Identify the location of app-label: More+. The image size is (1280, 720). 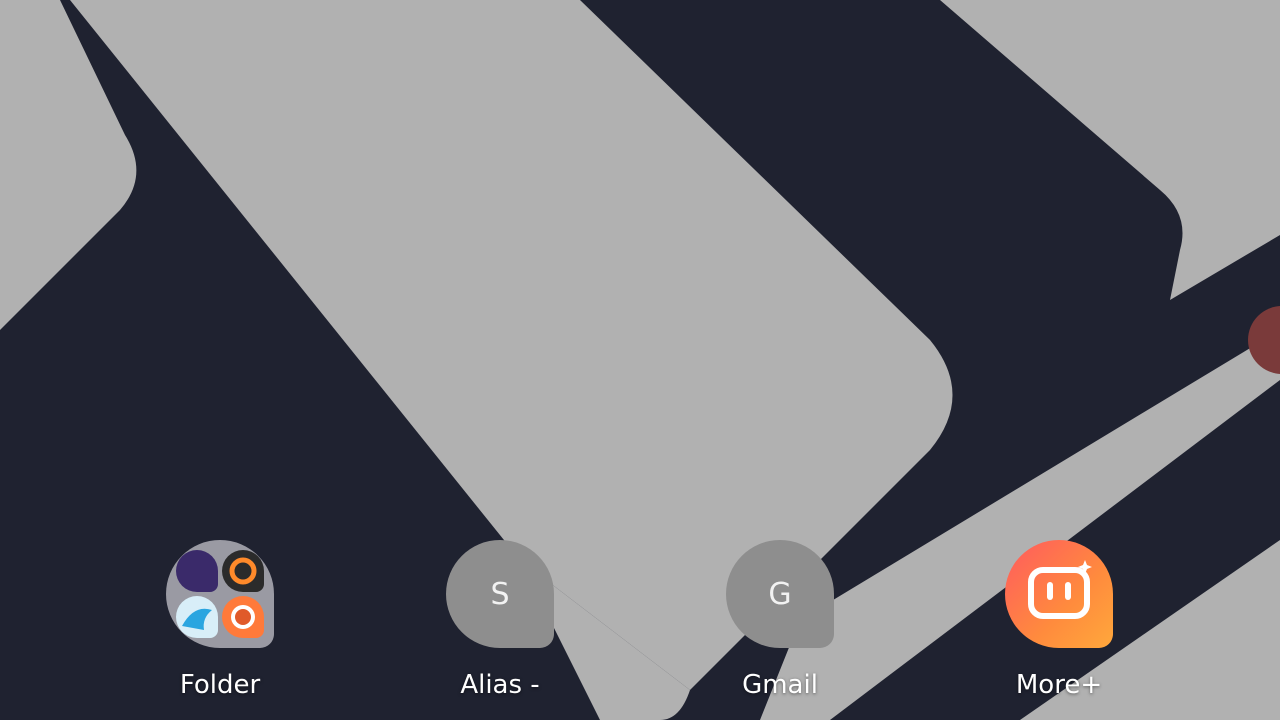
(1059, 685).